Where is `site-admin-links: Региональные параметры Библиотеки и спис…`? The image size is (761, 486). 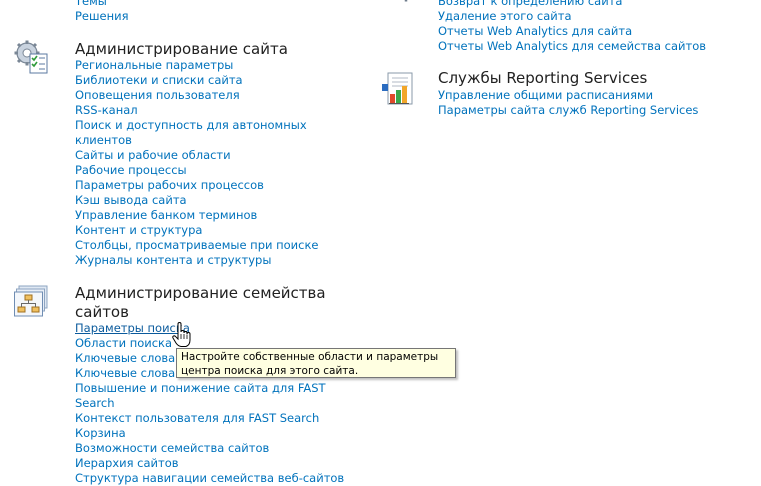 site-admin-links: Региональные параметры Библиотеки и спис… is located at coordinates (197, 163).